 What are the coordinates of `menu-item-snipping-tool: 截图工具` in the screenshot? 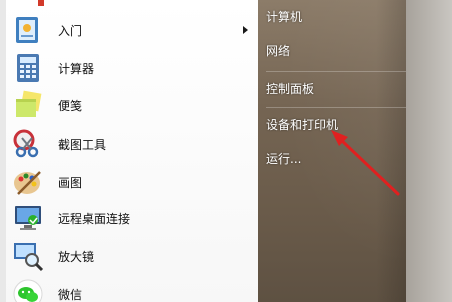 It's located at (132, 144).